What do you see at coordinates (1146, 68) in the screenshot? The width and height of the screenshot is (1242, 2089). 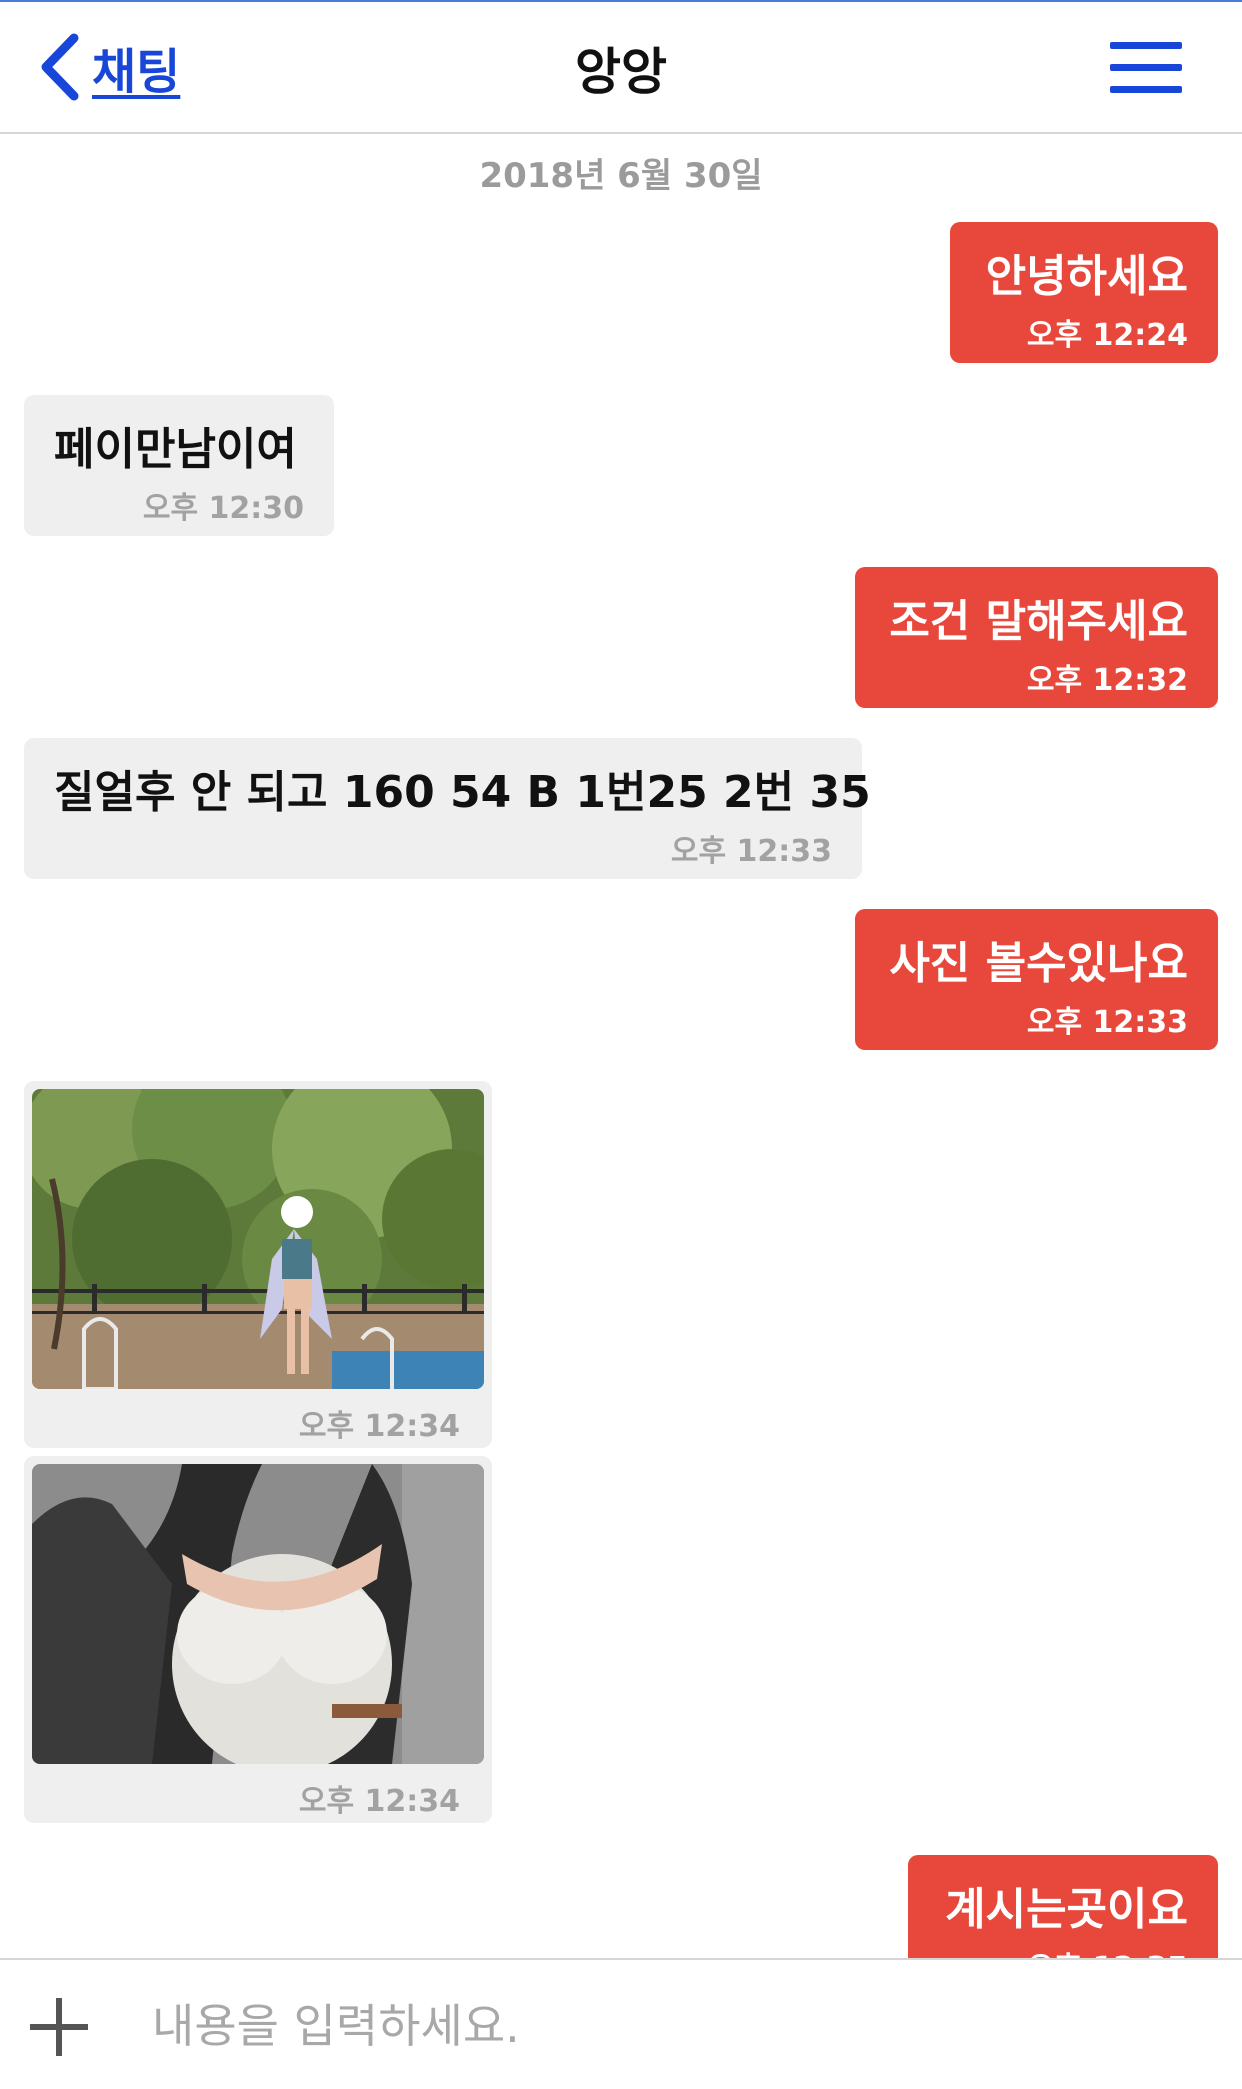 I see `hamburger-menu-icon` at bounding box center [1146, 68].